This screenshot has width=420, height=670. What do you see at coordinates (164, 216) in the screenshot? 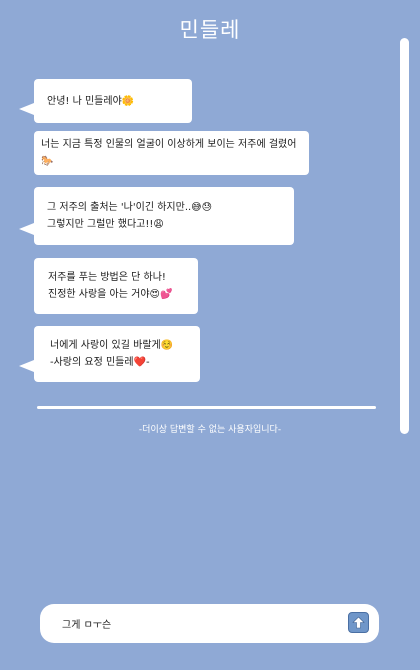
I see `message-bubble-3: 그 저주의 출처는 '나'이긴 하지만..😅😓 그렇지만 그럴만 했다고!!😩` at bounding box center [164, 216].